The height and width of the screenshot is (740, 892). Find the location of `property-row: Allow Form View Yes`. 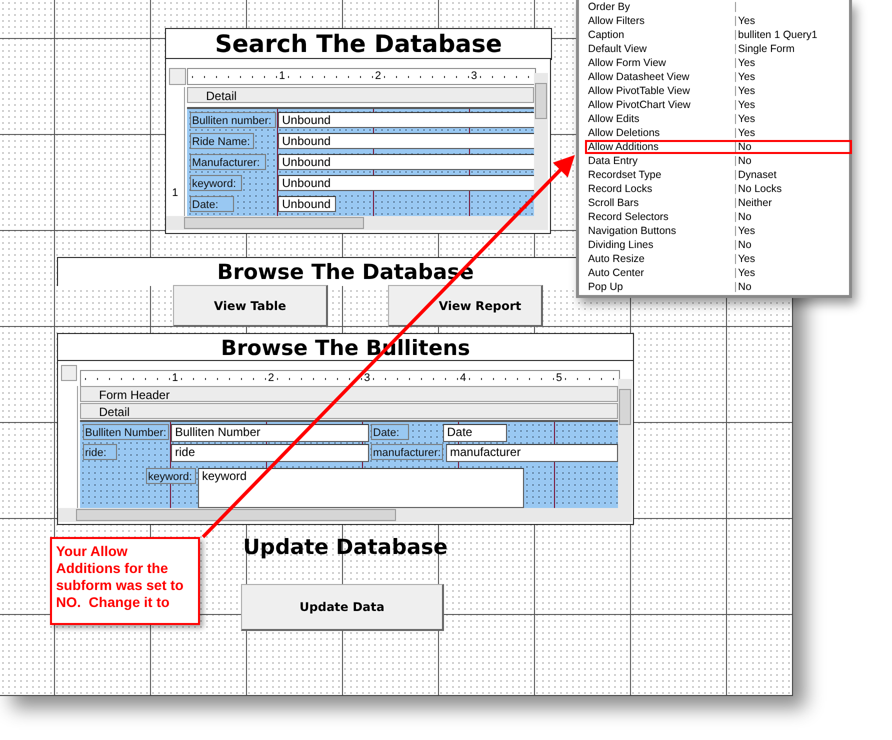

property-row: Allow Form View Yes is located at coordinates (718, 63).